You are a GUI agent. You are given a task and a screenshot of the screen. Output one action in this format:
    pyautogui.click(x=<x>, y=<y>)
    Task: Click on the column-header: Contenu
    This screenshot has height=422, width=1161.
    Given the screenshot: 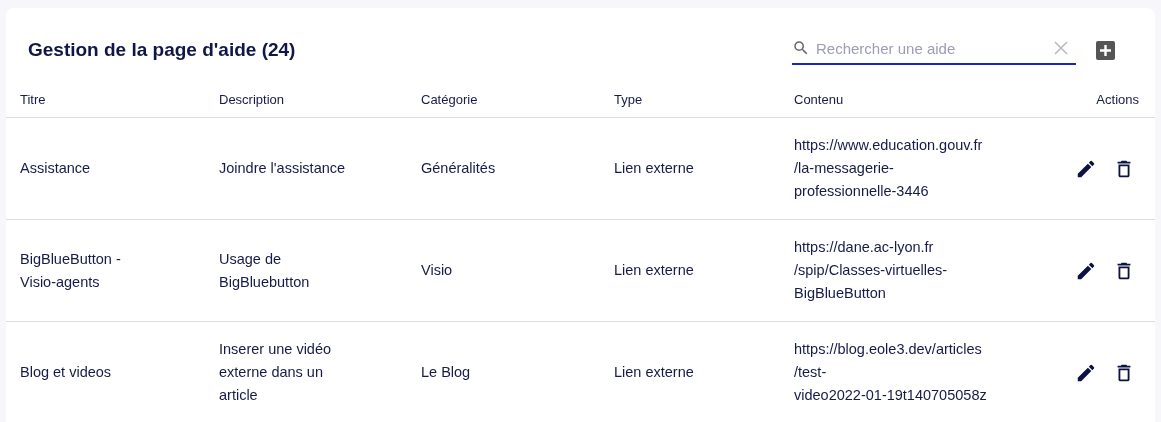 What is the action you would take?
    pyautogui.click(x=819, y=99)
    